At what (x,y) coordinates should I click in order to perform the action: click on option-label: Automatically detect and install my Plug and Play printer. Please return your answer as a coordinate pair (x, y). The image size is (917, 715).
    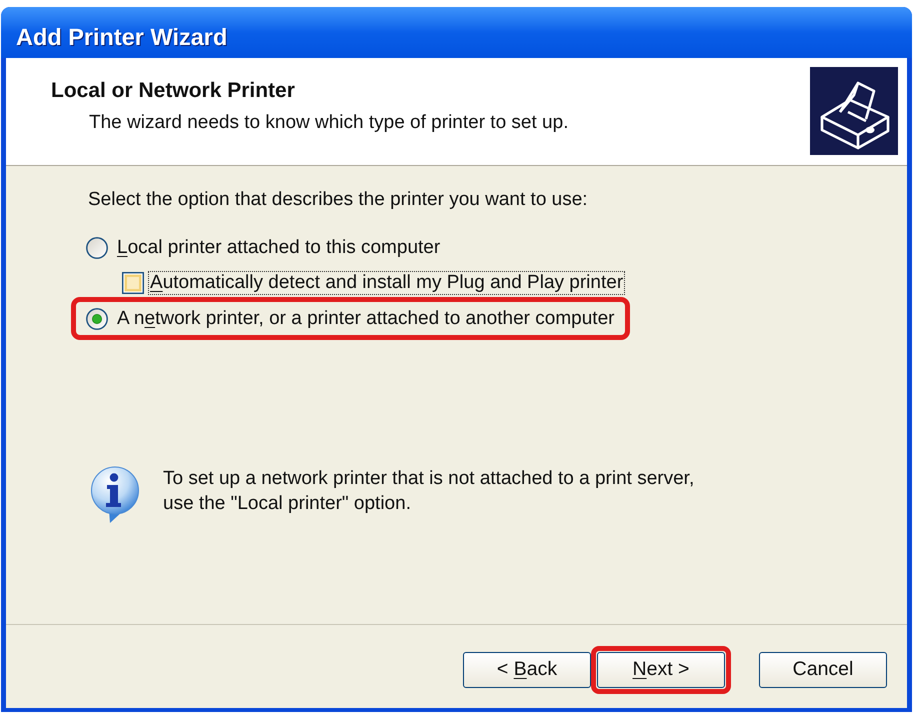
    Looking at the image, I should click on (387, 283).